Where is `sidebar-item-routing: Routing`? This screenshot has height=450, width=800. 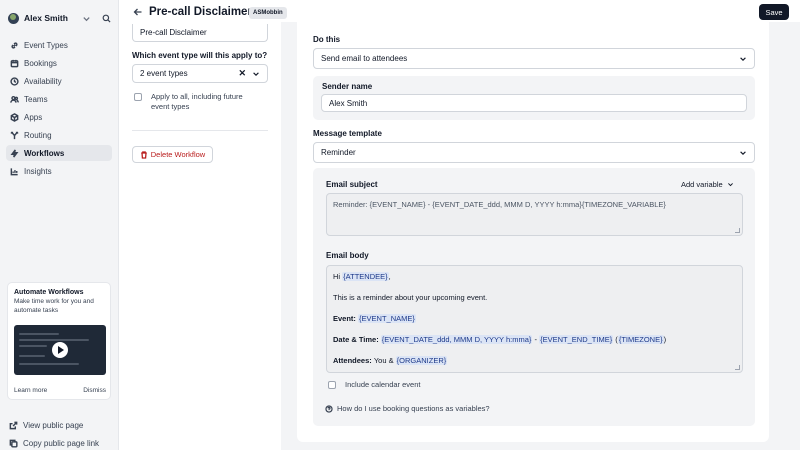 sidebar-item-routing: Routing is located at coordinates (59, 135).